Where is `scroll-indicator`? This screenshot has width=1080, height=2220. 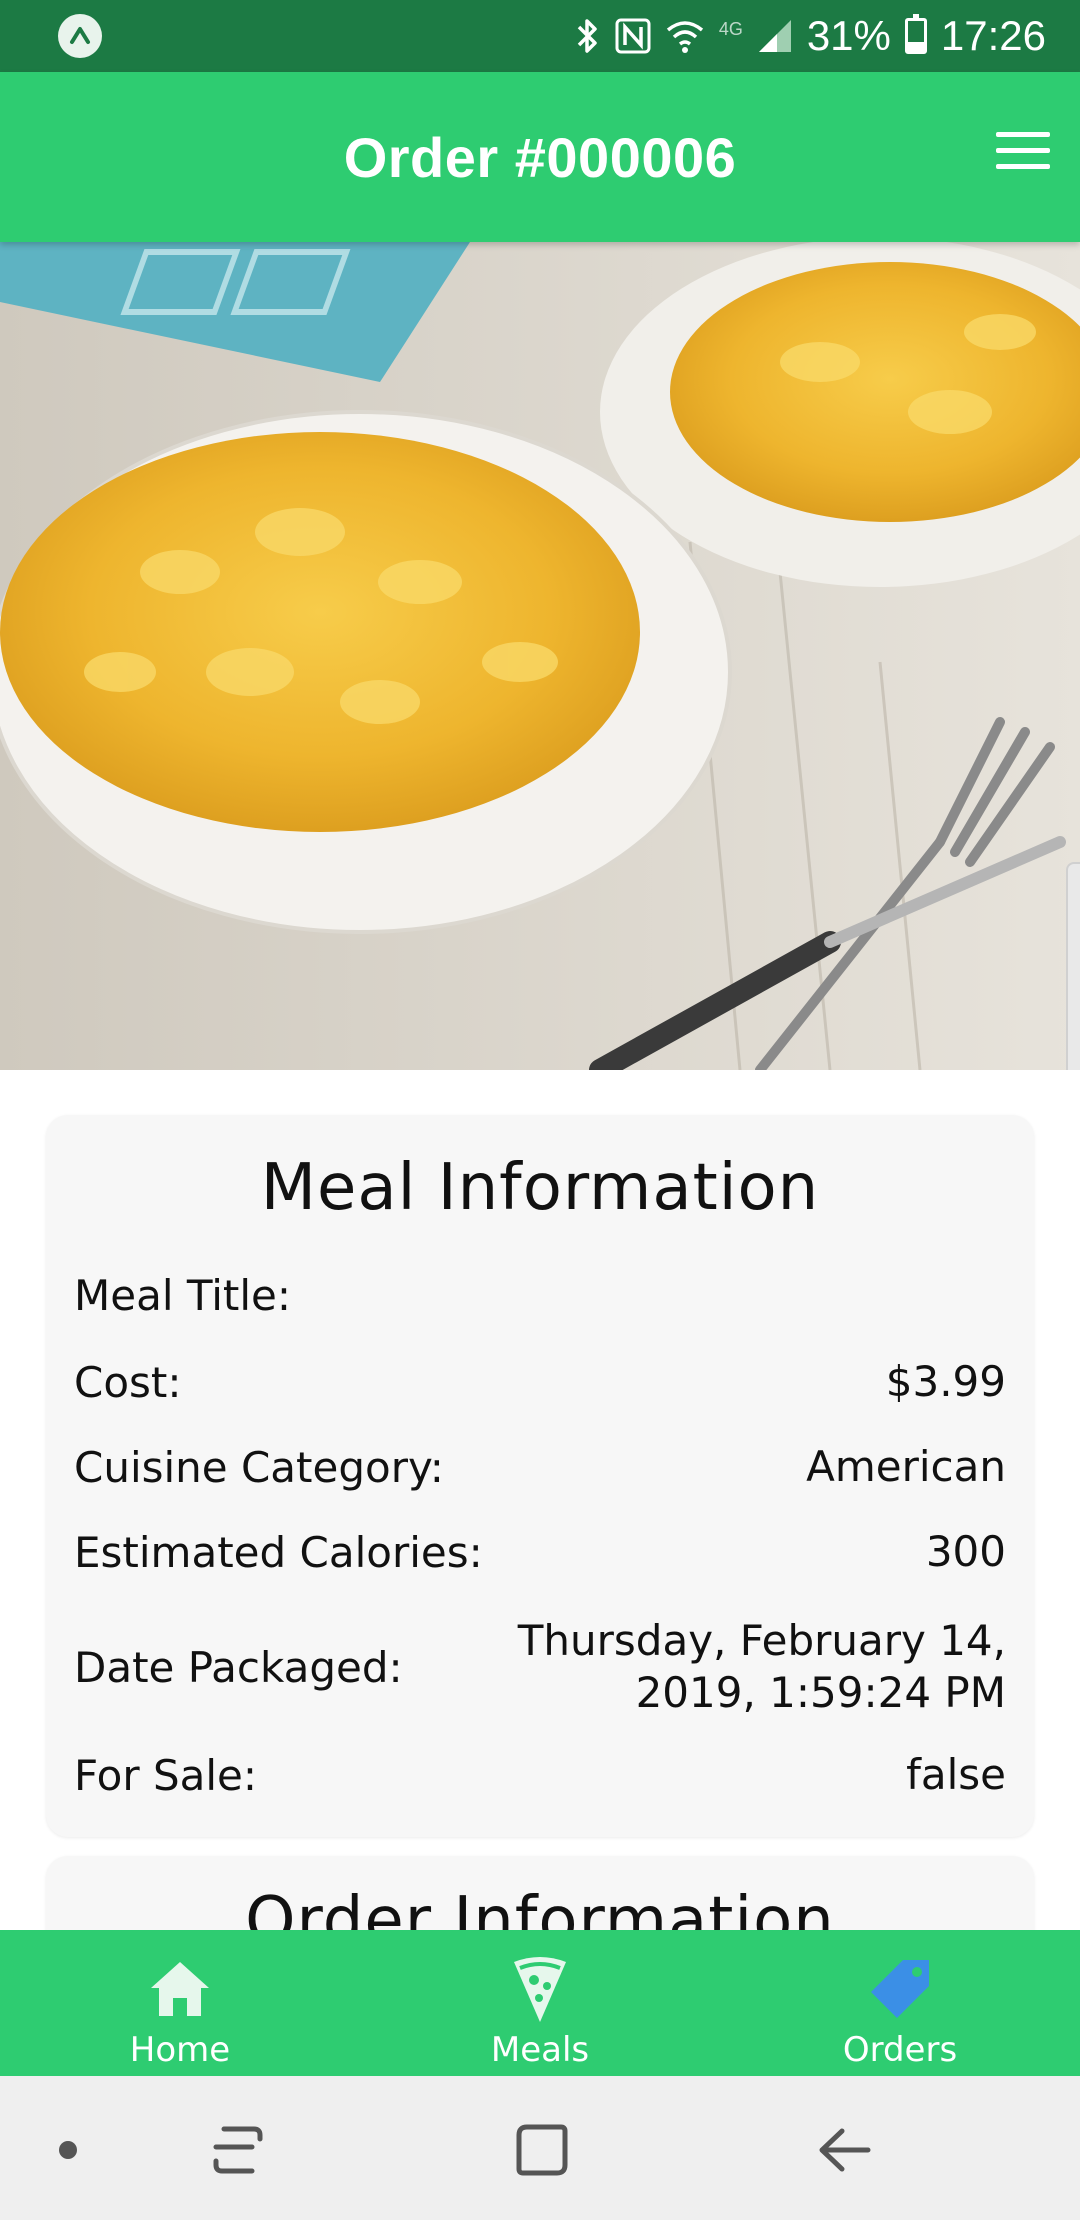
scroll-indicator is located at coordinates (1073, 966).